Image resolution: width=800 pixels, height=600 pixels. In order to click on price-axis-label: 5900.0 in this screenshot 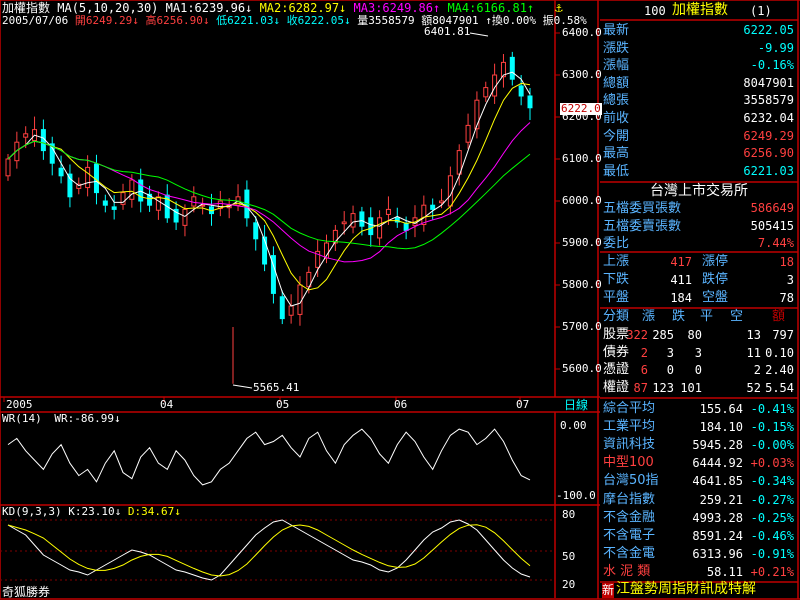, I will do `click(582, 242)`.